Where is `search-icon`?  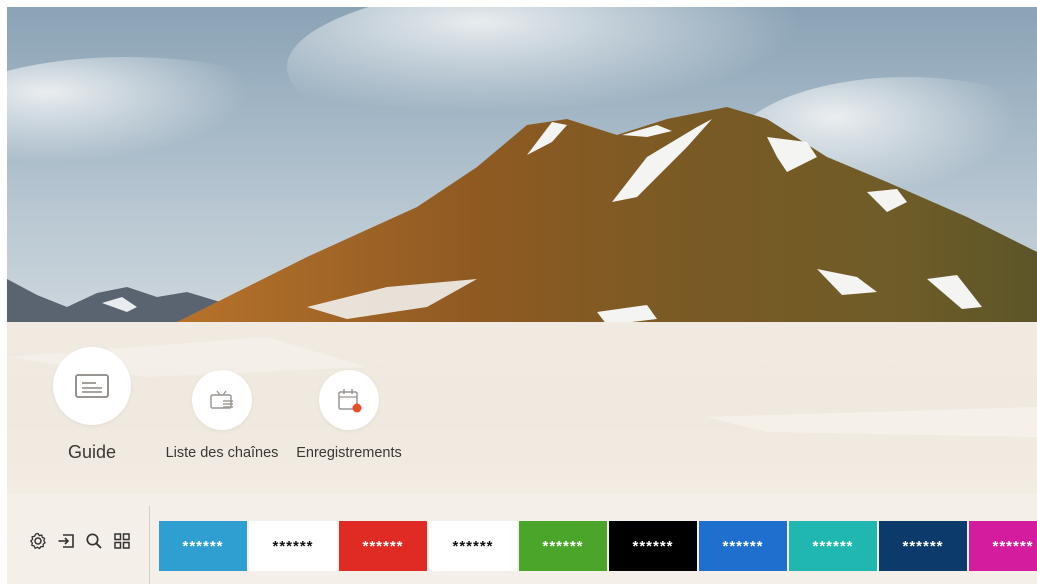
search-icon is located at coordinates (94, 541).